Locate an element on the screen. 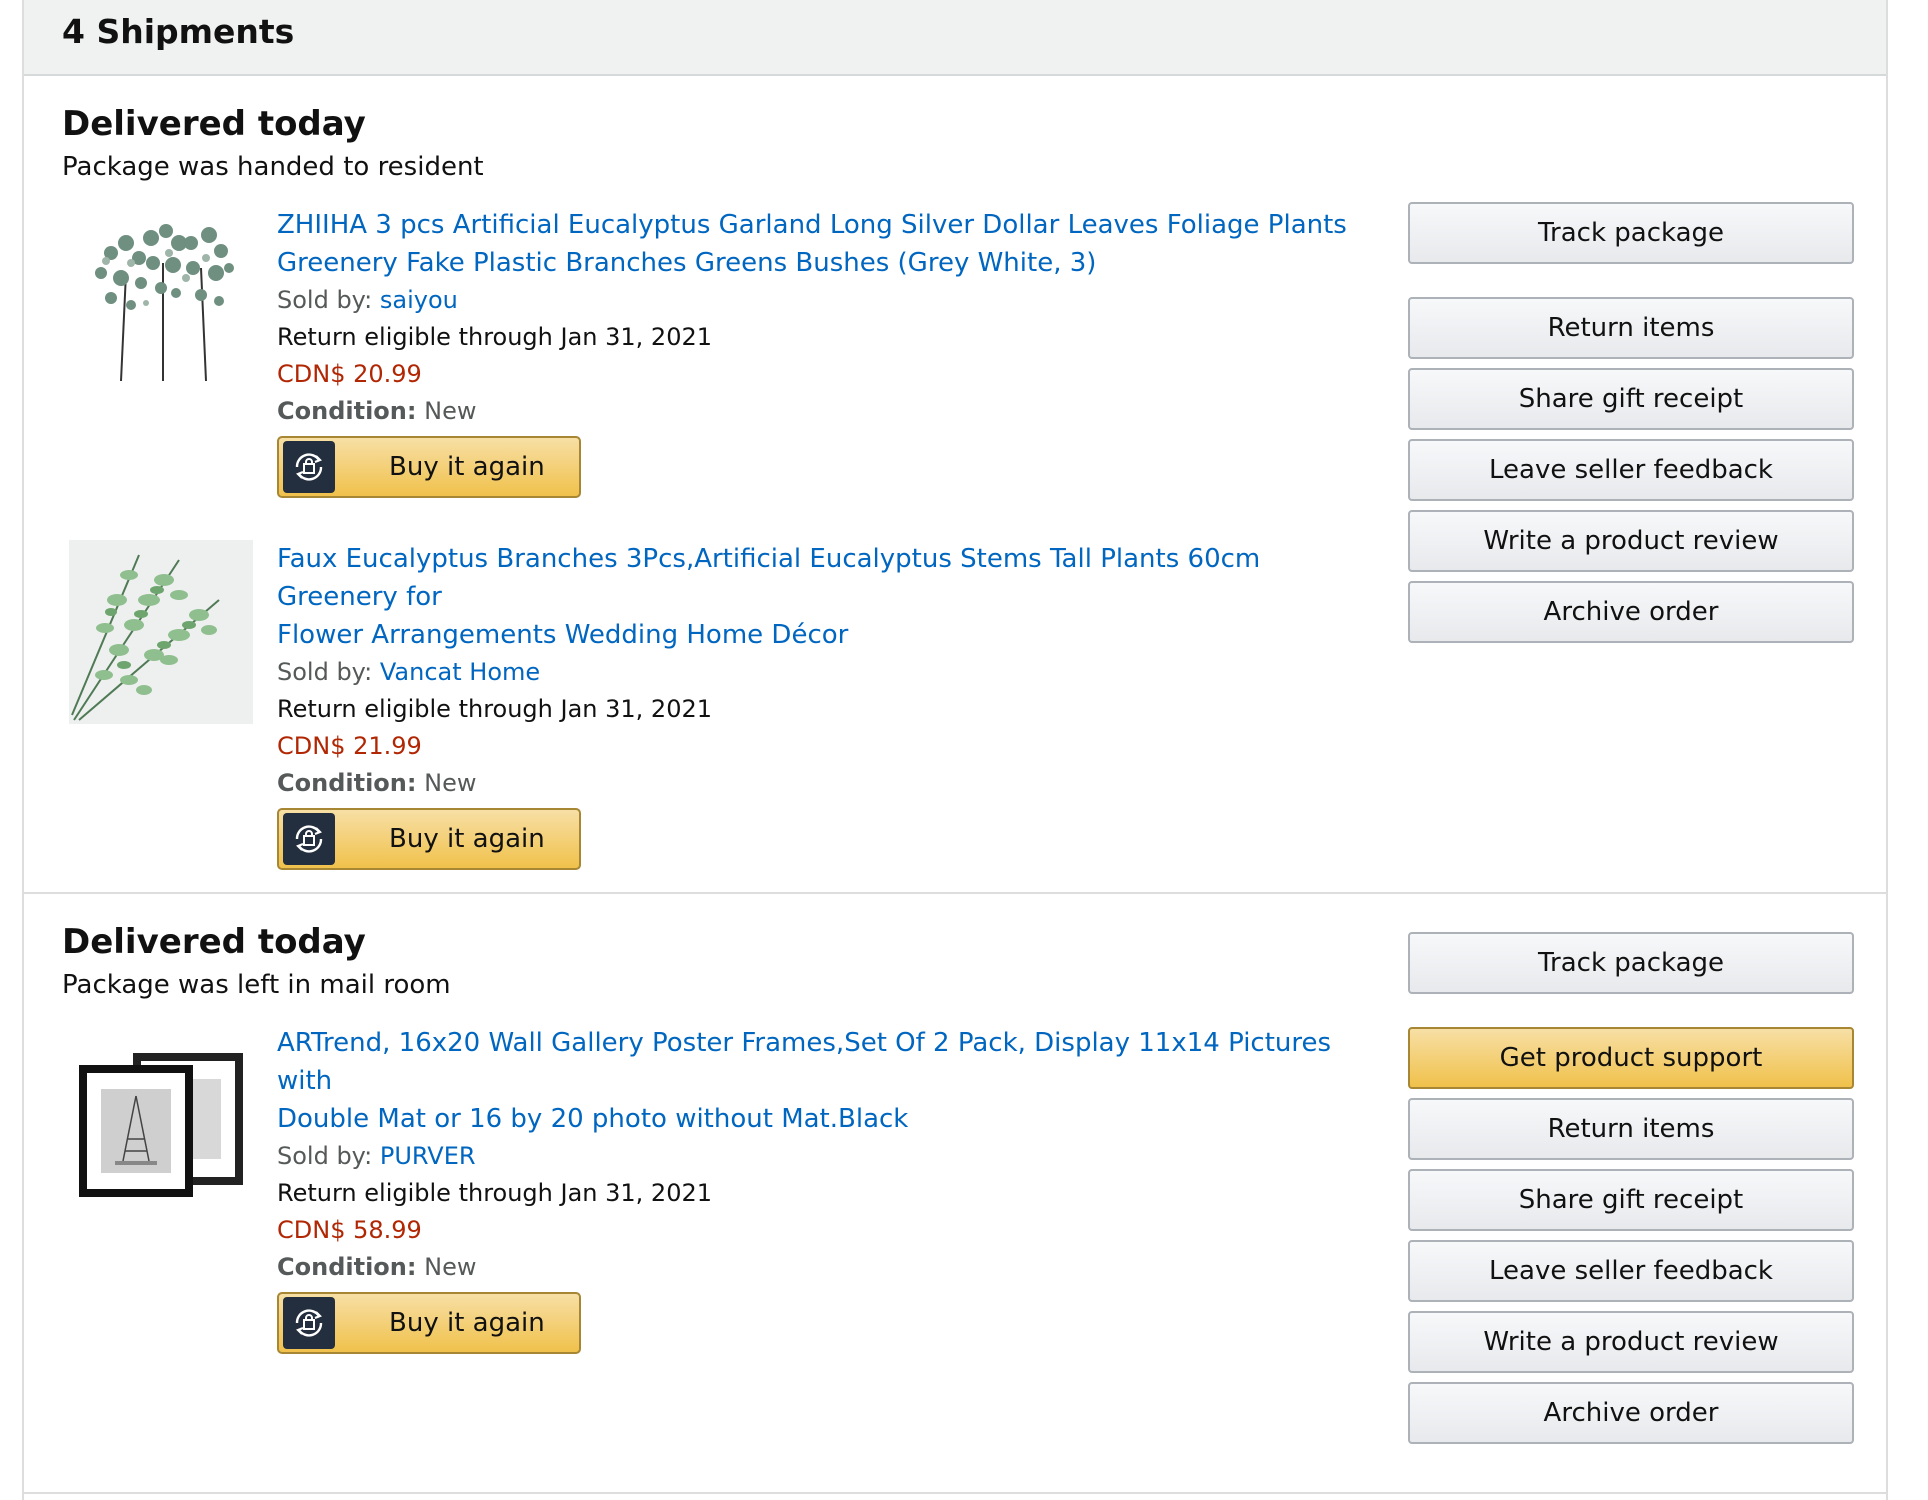 The width and height of the screenshot is (1928, 1500). shipments-header: 4 Shipments is located at coordinates (955, 38).